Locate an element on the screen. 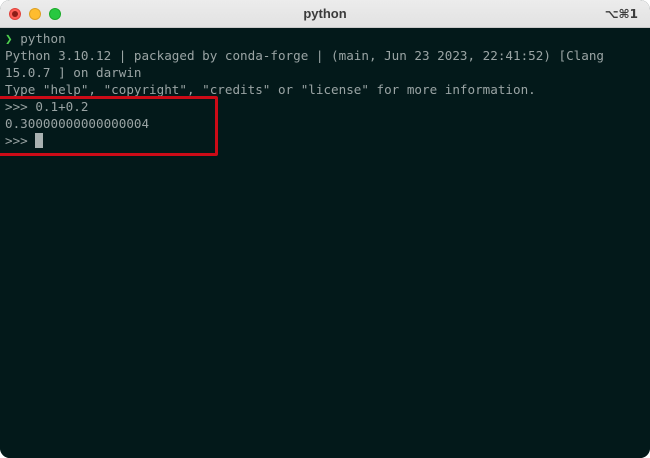  repl-output-line: 0.30000000000000004 is located at coordinates (77, 123).